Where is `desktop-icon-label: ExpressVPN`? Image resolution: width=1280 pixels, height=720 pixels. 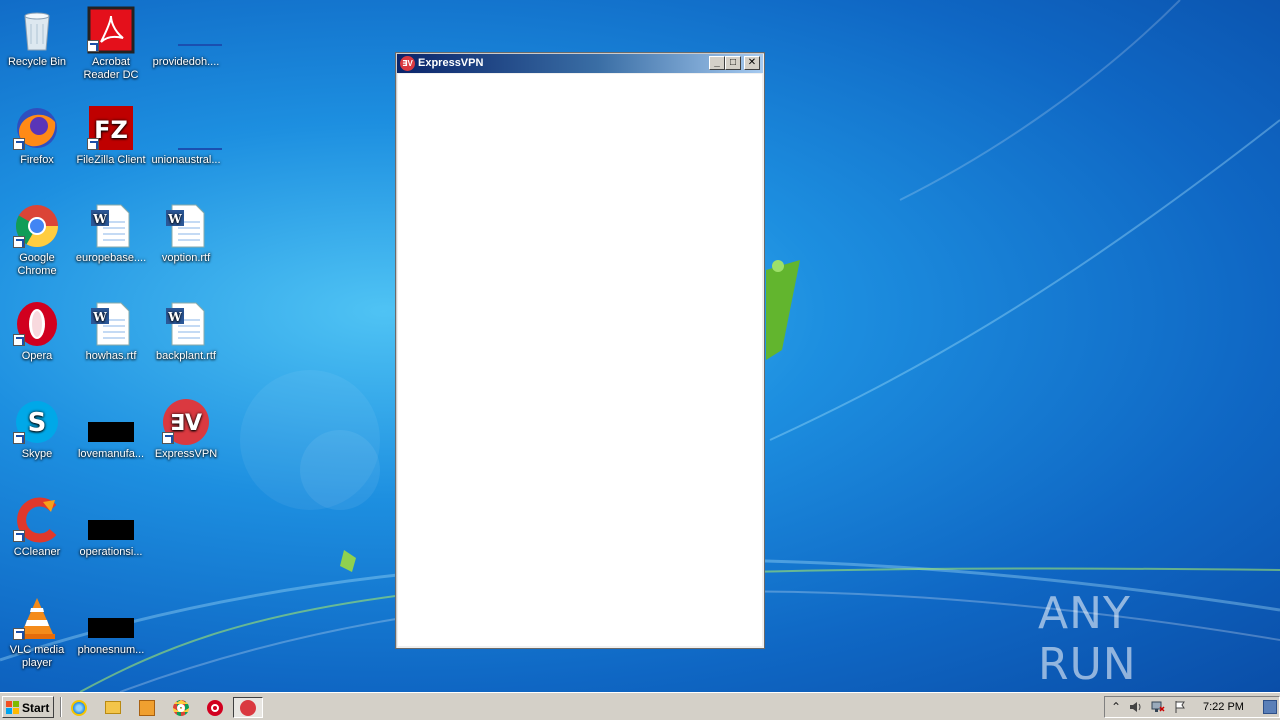
desktop-icon-label: ExpressVPN is located at coordinates (186, 454).